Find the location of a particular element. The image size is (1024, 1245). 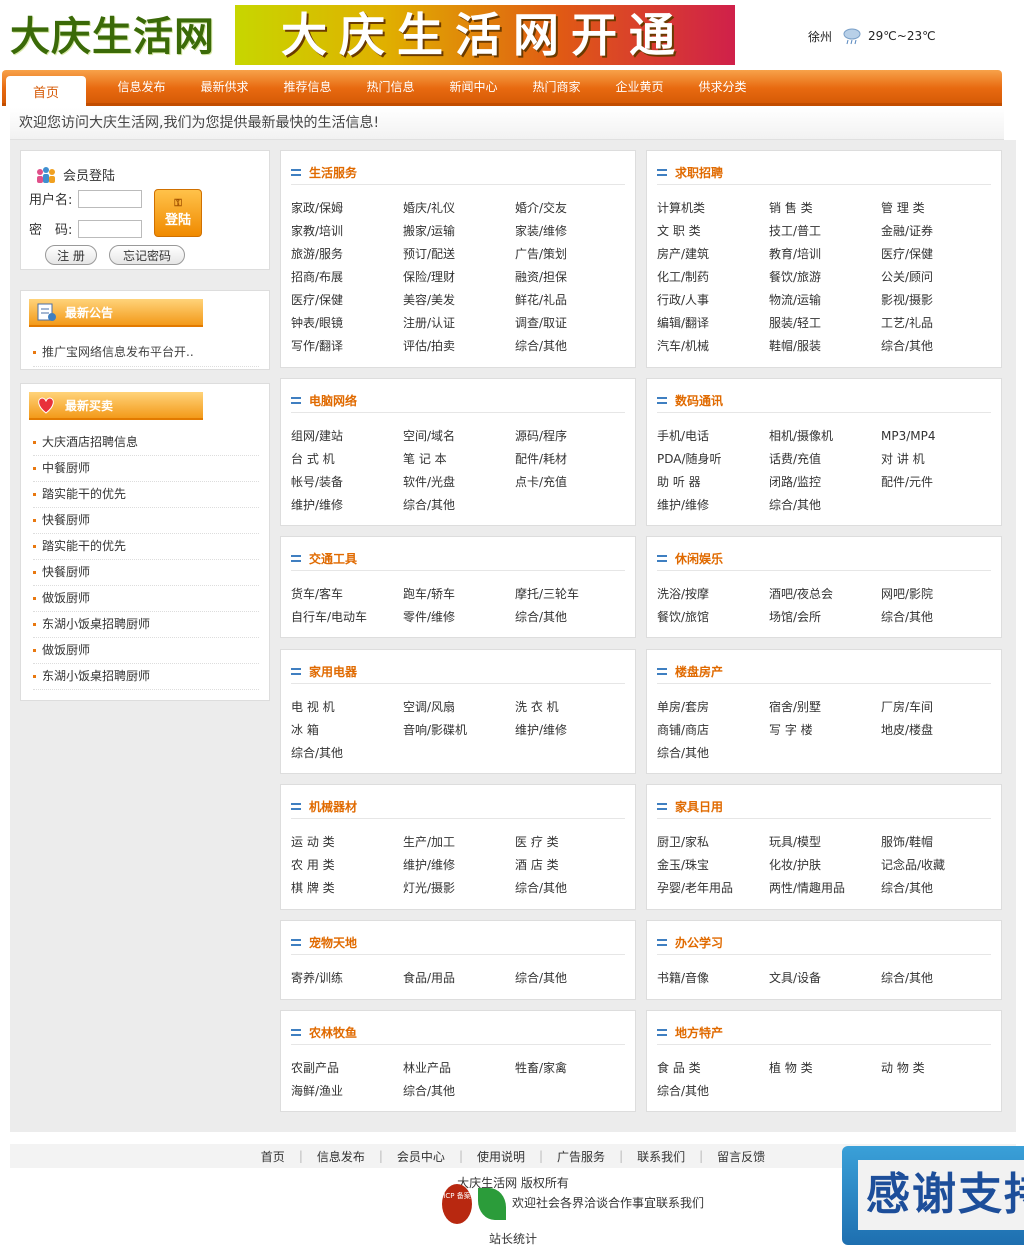

nav-item: 热门信息 is located at coordinates (390, 86).